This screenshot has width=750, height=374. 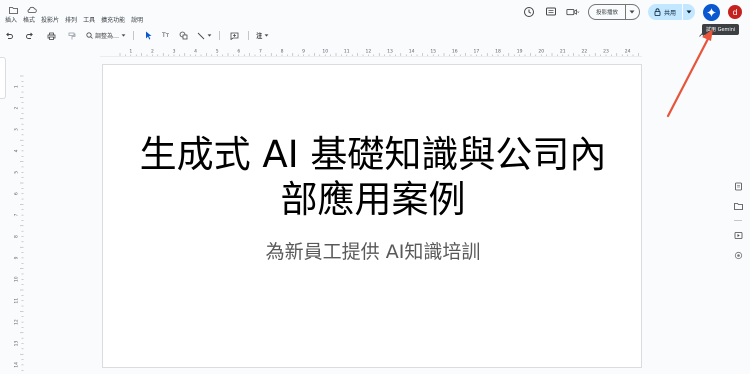 I want to click on menu-extensions: 擴充功能, so click(x=113, y=19).